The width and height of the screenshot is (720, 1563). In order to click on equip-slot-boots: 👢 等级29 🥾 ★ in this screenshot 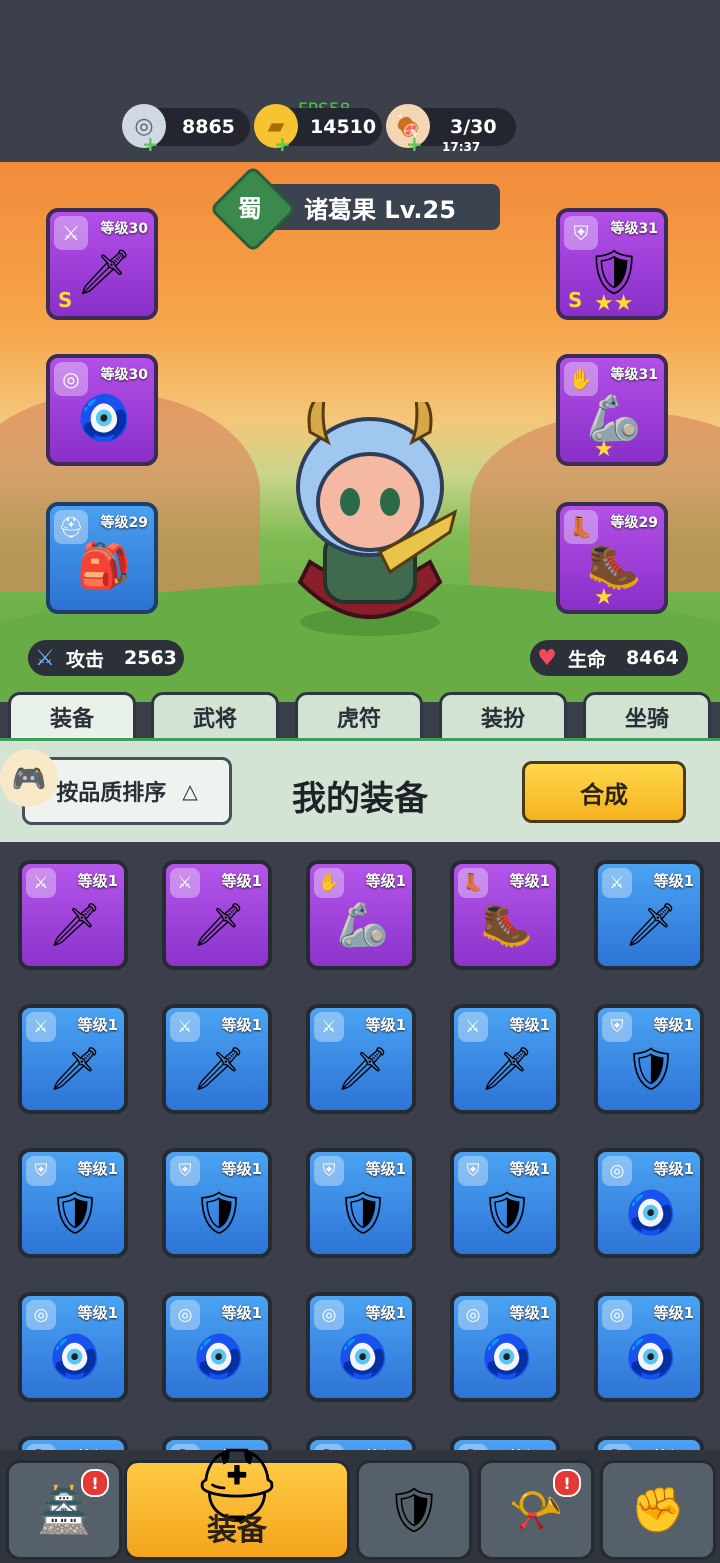, I will do `click(612, 558)`.